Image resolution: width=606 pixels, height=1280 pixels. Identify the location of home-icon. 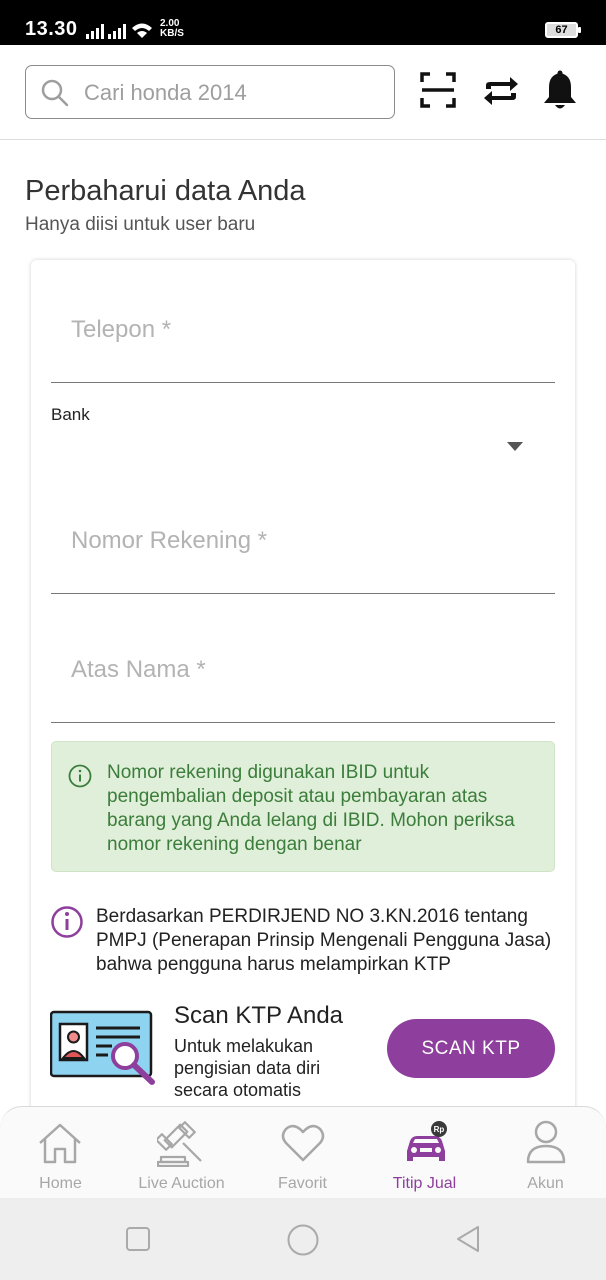
(60, 1143).